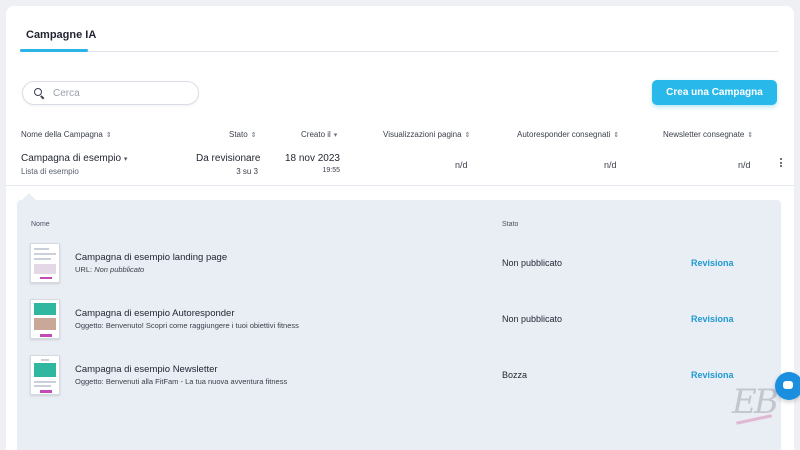 This screenshot has height=450, width=800. I want to click on chevron-down-icon: ▾, so click(126, 159).